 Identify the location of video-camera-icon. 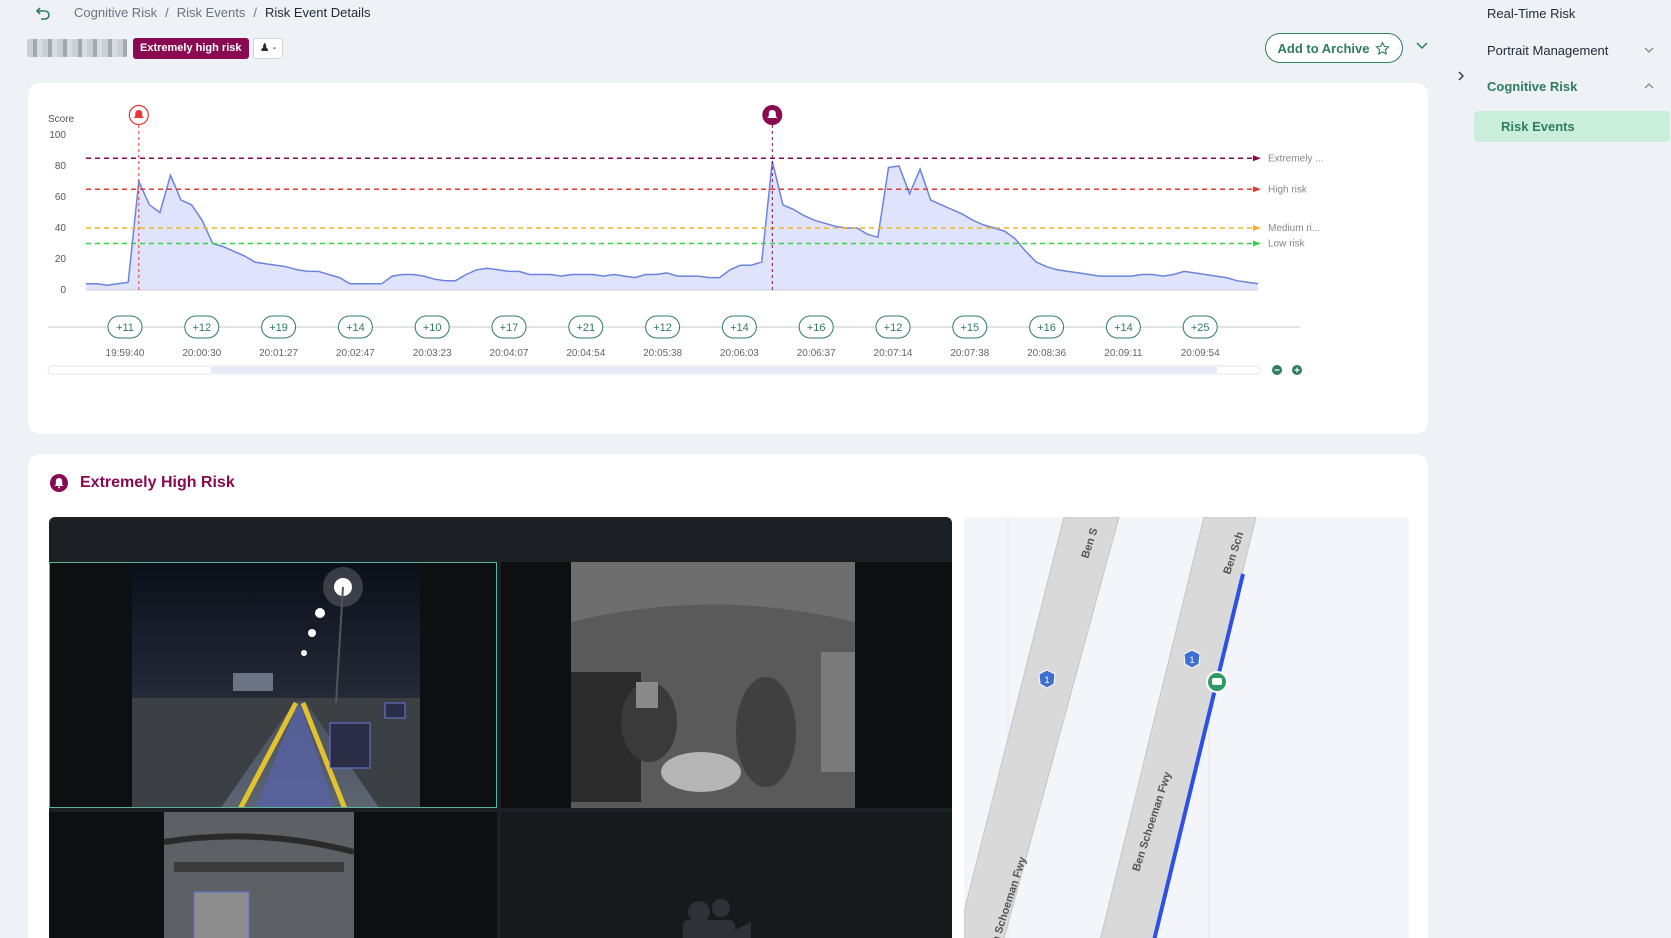
(717, 918).